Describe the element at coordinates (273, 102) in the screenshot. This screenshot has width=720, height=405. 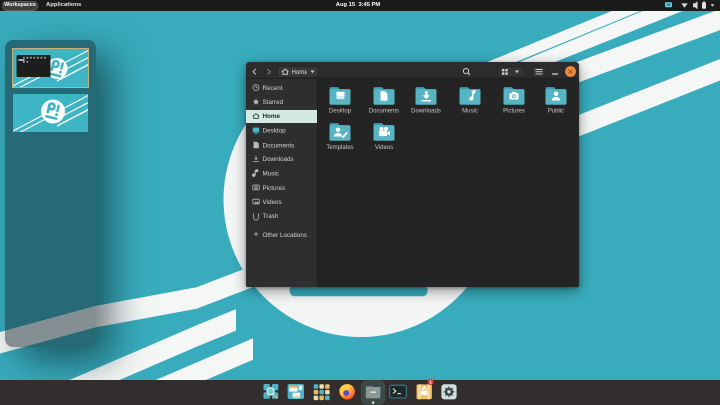
I see `svg-text: Starred` at that location.